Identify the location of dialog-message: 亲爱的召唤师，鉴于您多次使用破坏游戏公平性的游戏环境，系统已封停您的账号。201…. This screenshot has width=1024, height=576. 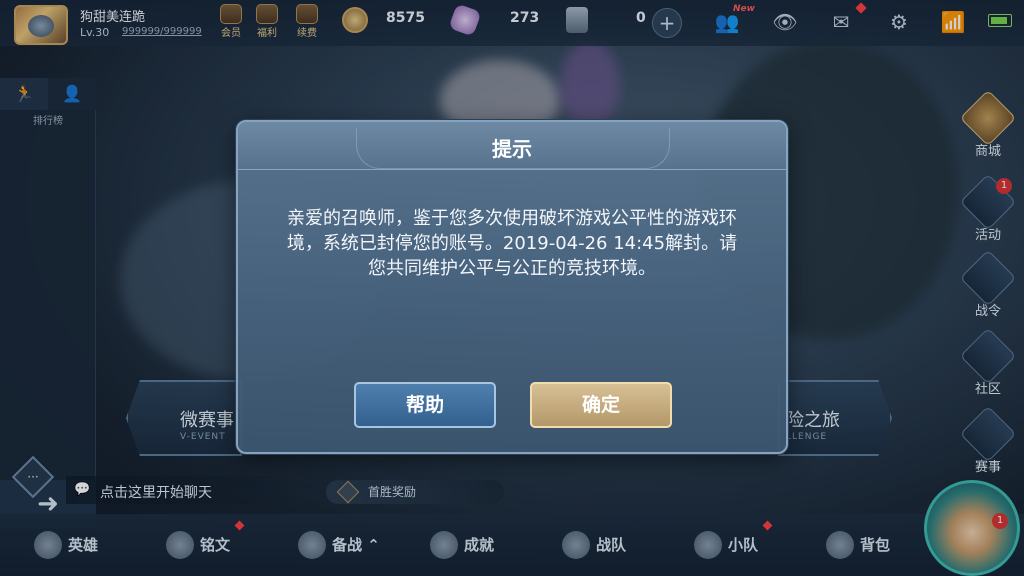
(512, 243).